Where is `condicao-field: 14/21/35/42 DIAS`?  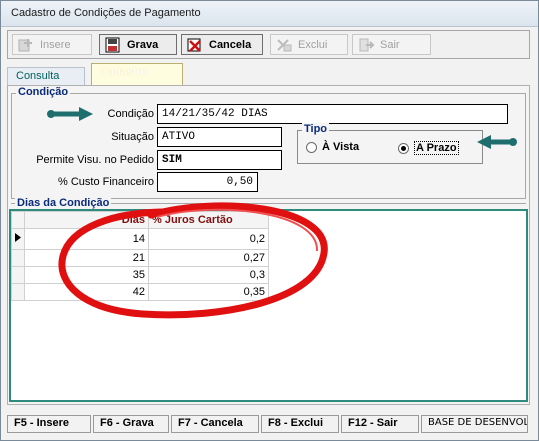 condicao-field: 14/21/35/42 DIAS is located at coordinates (332, 114).